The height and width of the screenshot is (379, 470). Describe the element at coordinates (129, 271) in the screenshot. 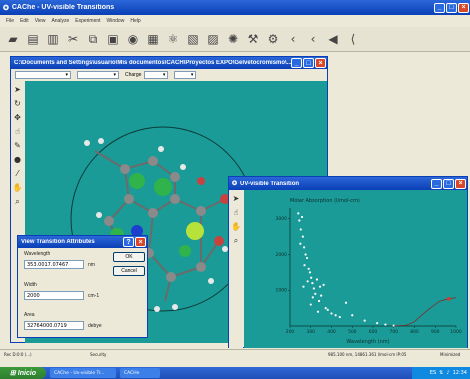

I see `cancel-button: Cancel` at that location.